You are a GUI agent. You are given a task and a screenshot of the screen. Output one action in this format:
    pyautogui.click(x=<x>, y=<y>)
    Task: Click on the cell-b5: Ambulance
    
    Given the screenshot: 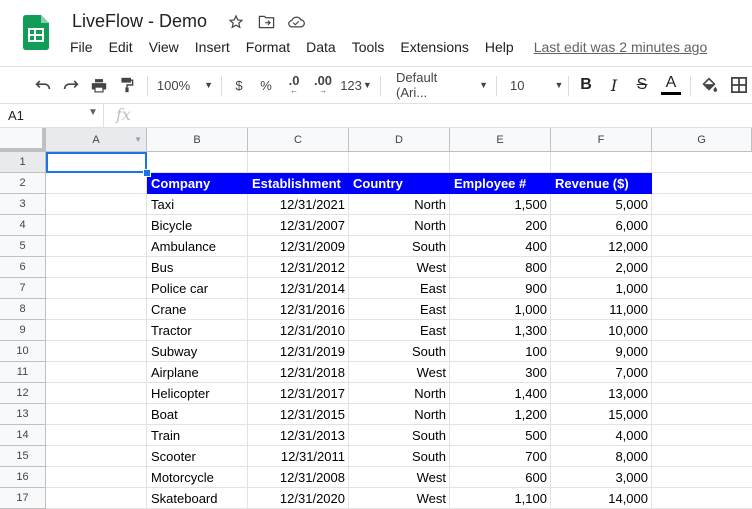 What is the action you would take?
    pyautogui.click(x=197, y=246)
    